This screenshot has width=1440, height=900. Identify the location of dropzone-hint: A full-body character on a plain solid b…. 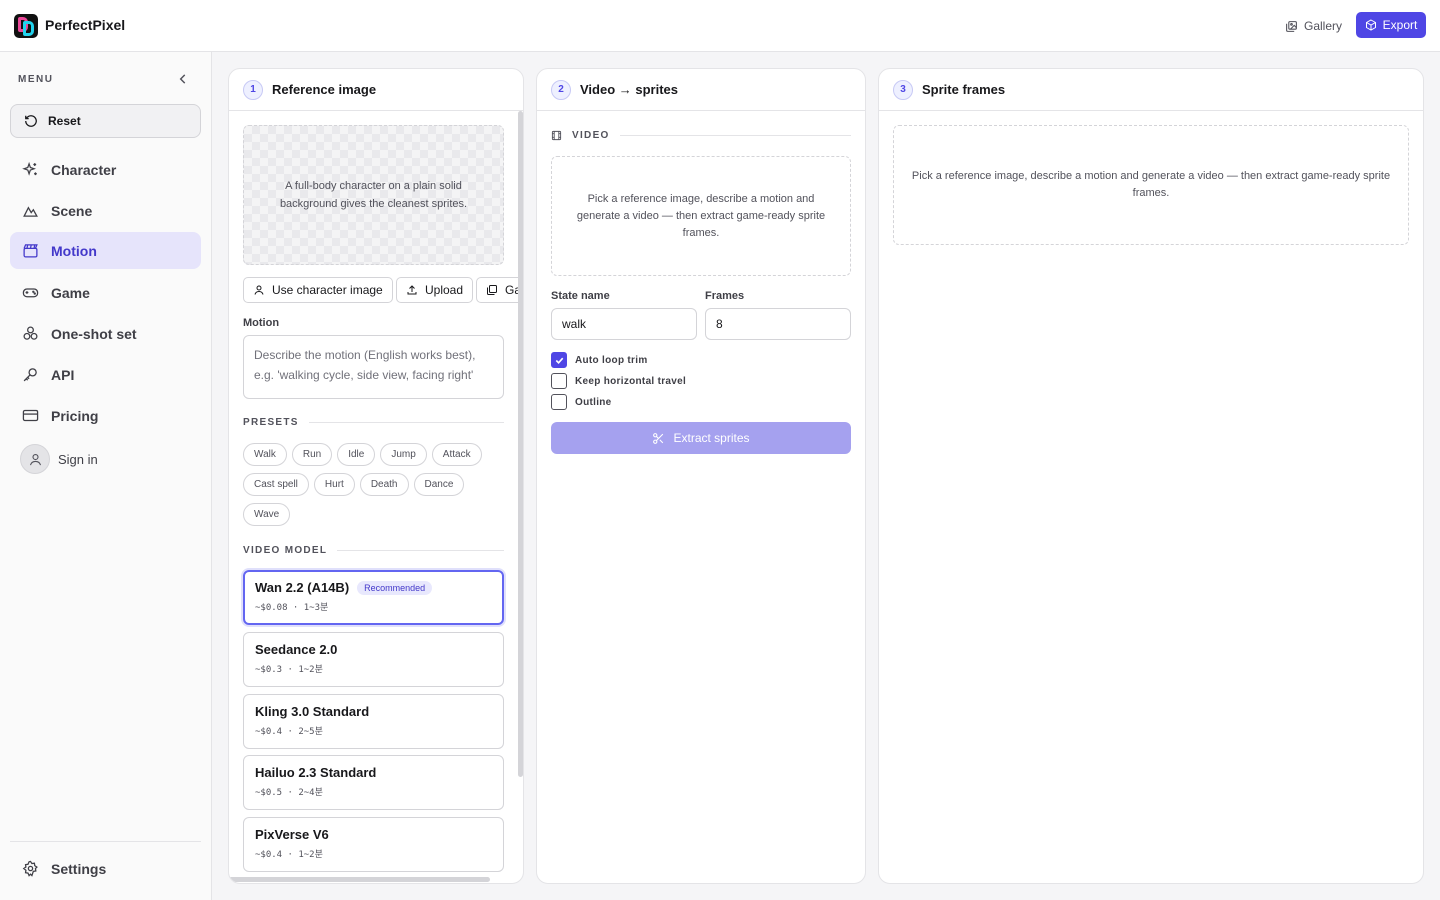
(373, 195).